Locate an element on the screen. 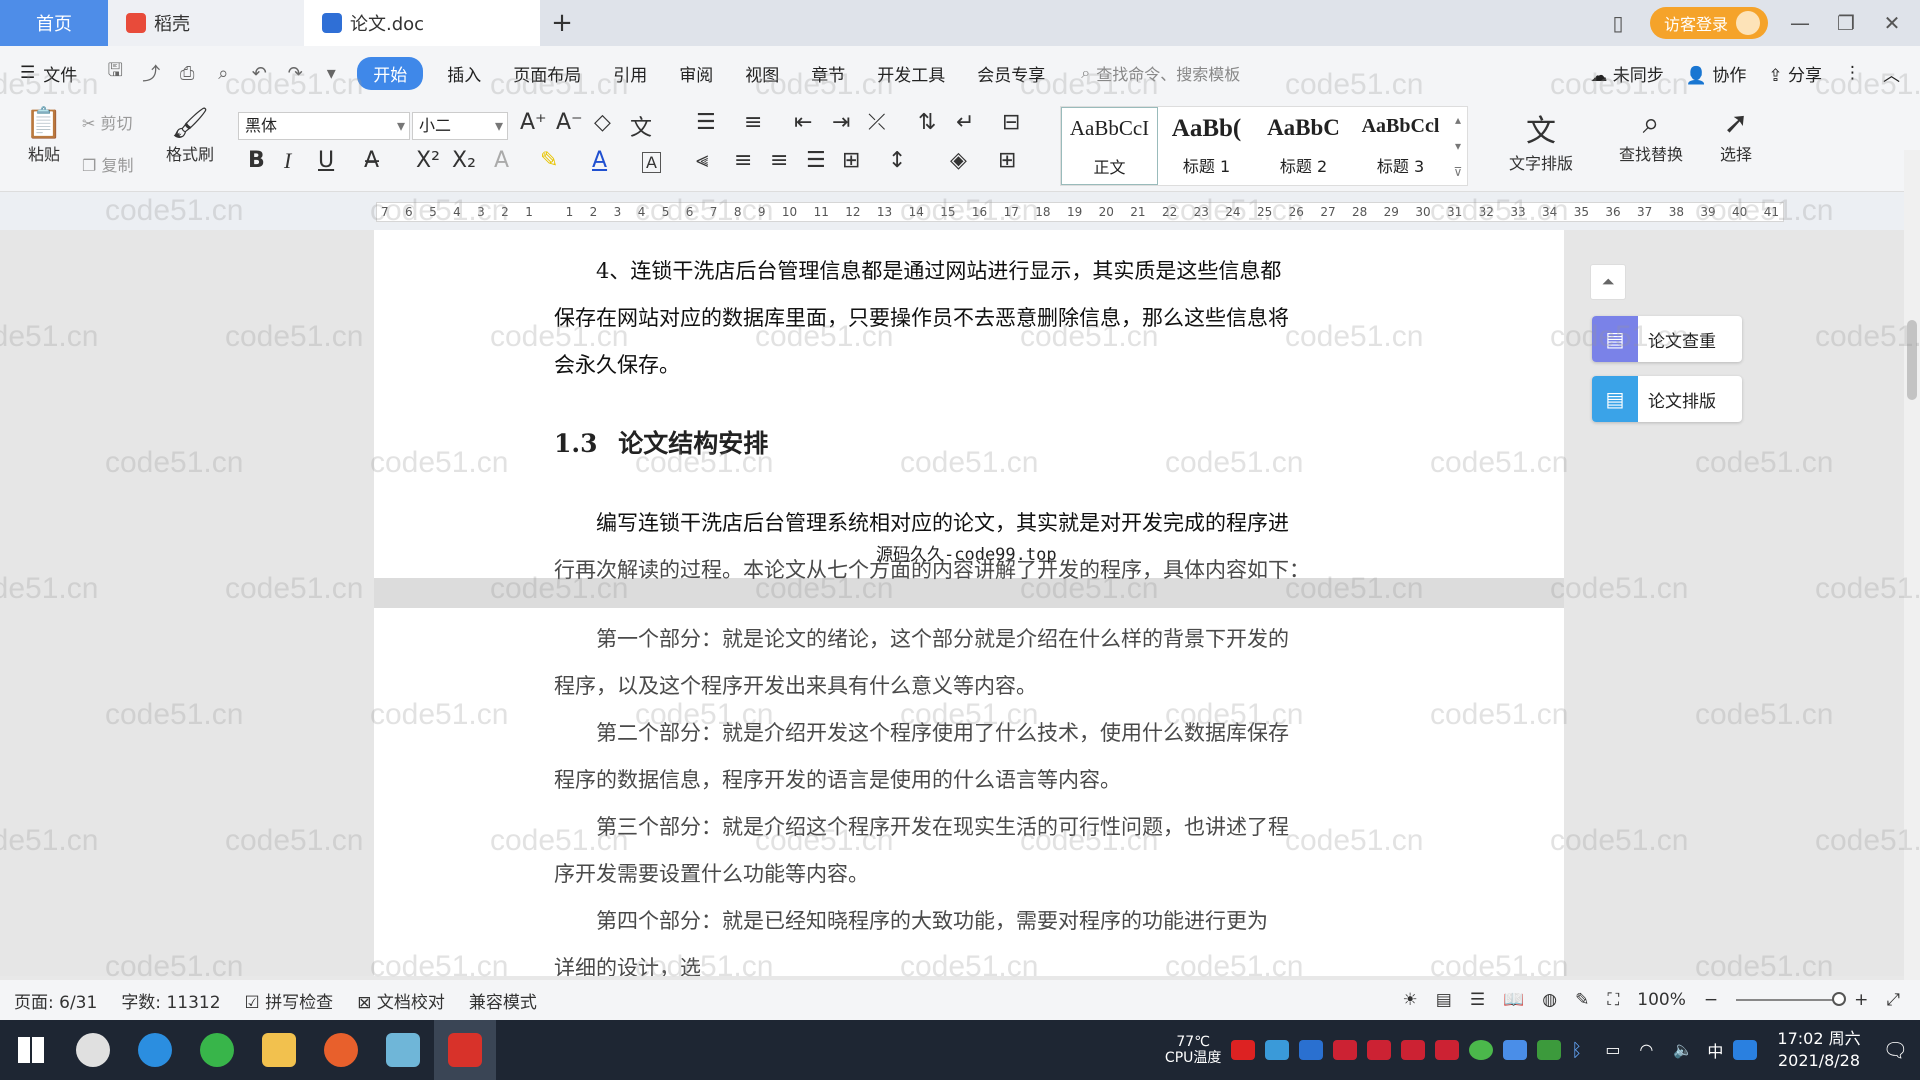  spell-check-button: ☑ 拼写检查 is located at coordinates (289, 1000).